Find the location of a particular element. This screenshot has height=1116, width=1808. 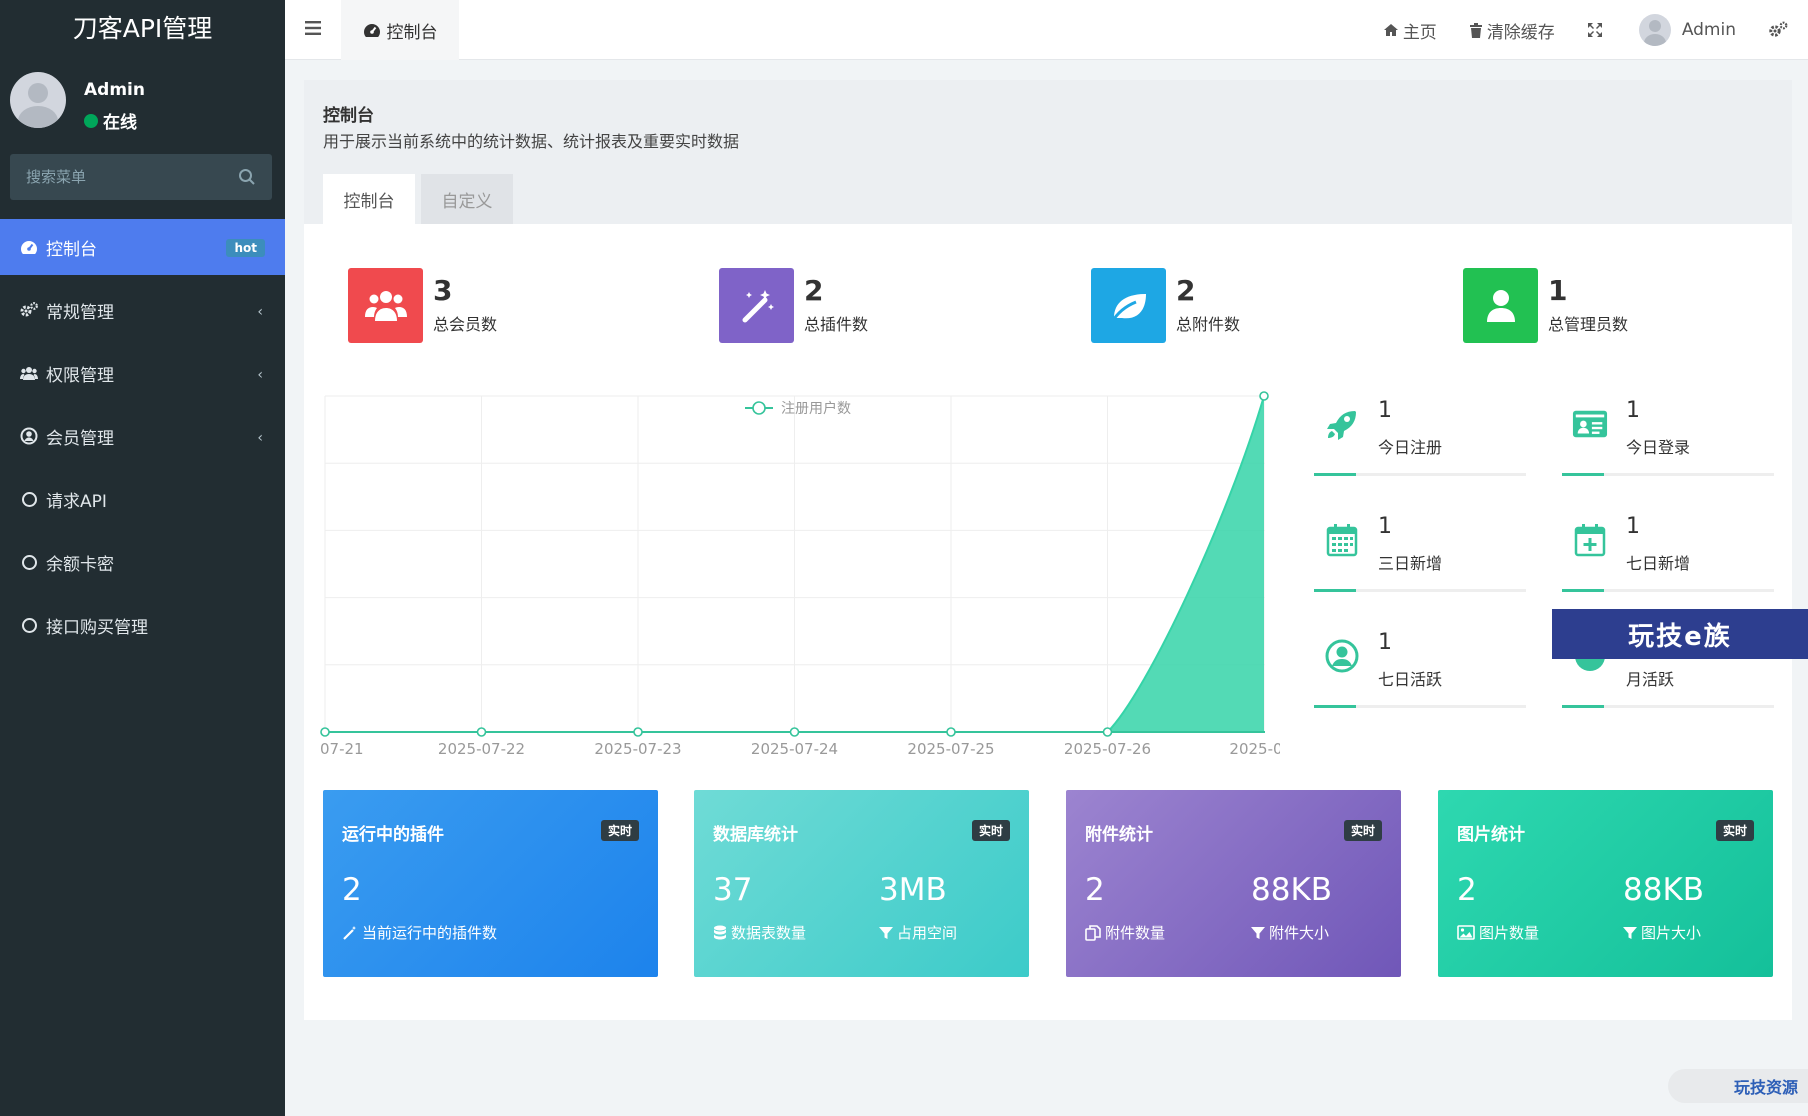

card-title: 附件统计 is located at coordinates (1119, 835).